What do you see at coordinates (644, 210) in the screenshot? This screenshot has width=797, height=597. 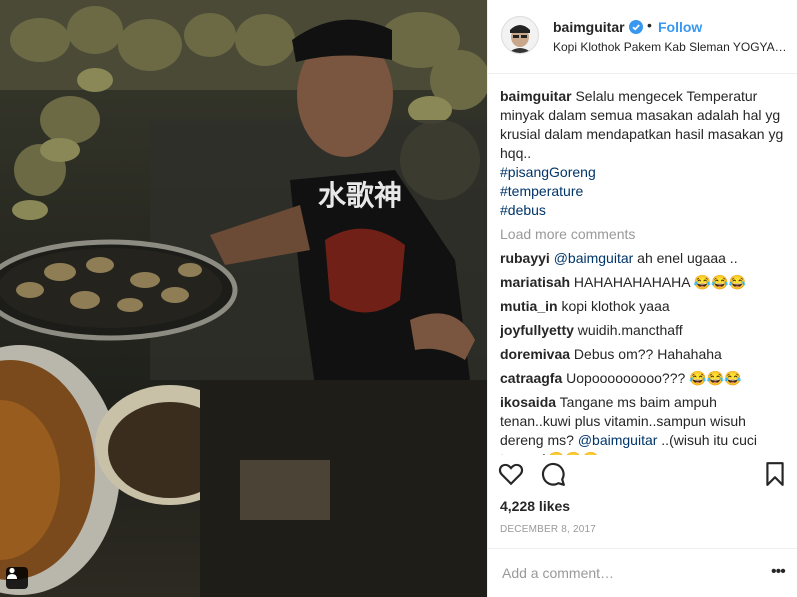 I see `hashtag-link: #debus` at bounding box center [644, 210].